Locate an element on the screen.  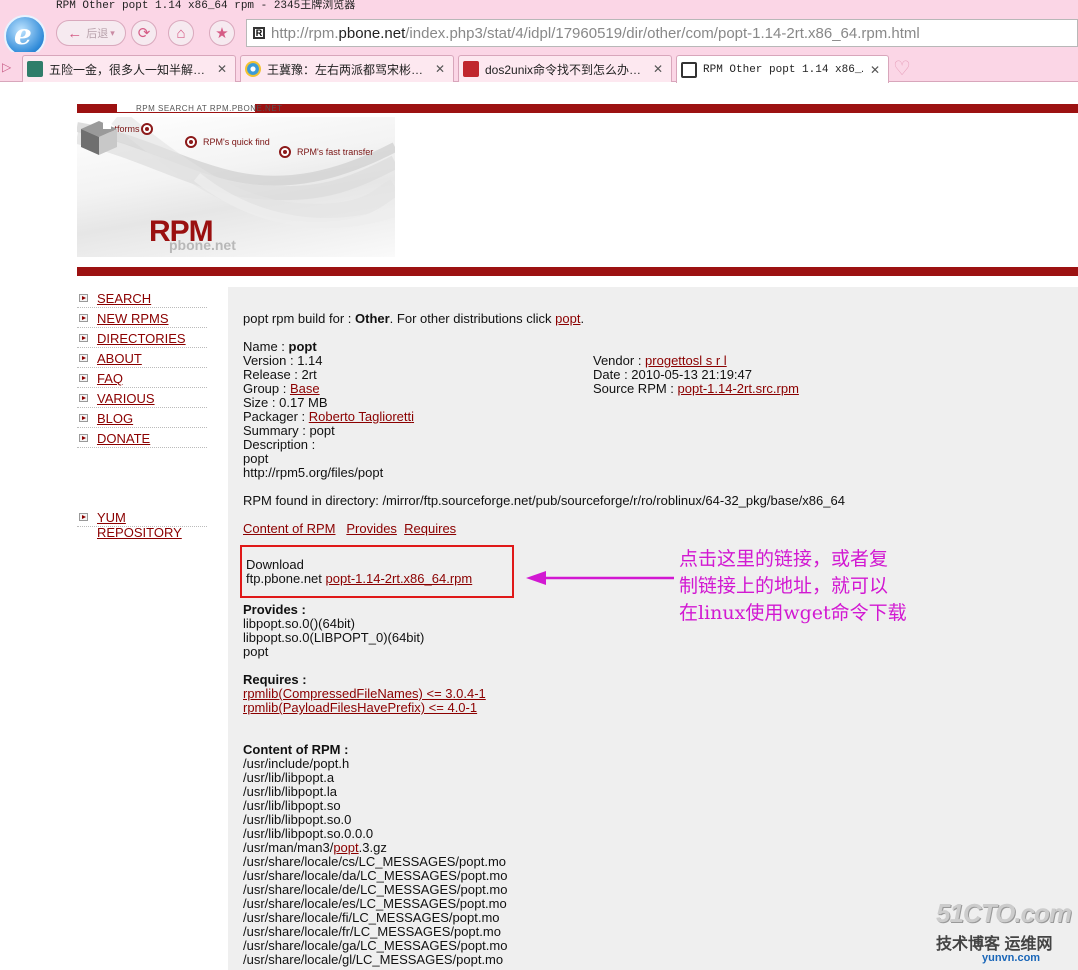
packager-link: Roberto Taglioretti is located at coordinates (361, 416).